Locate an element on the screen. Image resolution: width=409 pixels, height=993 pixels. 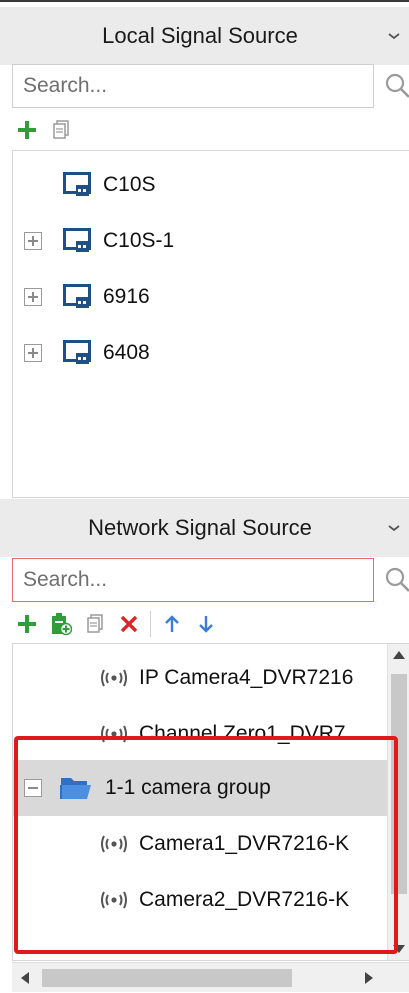
local-signal-source-title: Local Signal Source is located at coordinates (200, 35).